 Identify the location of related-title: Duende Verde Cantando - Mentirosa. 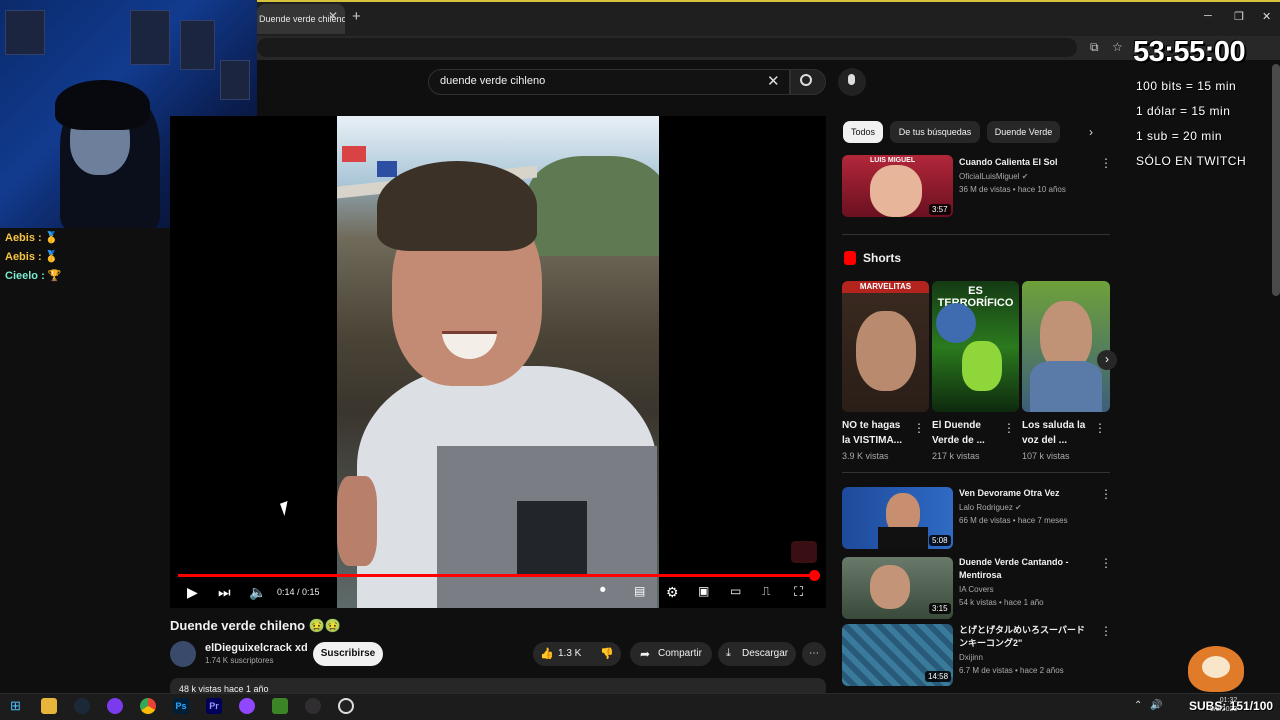
(1014, 569).